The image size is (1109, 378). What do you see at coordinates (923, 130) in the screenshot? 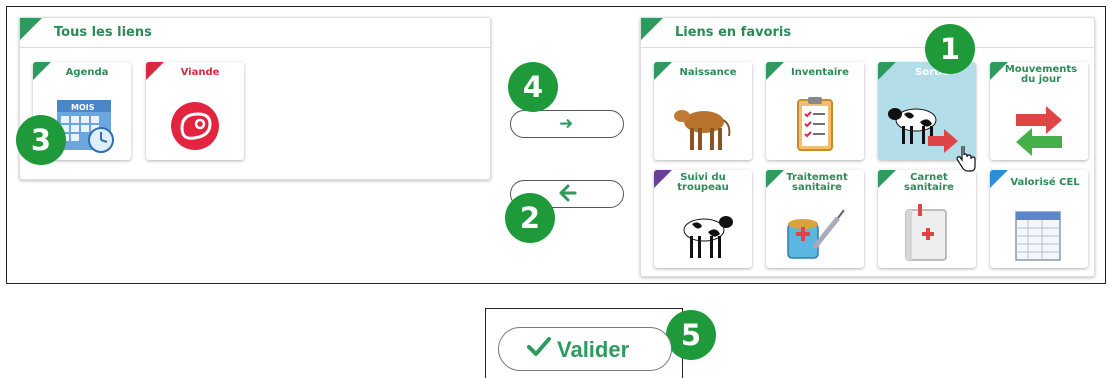
I see `cow-exit-icon` at bounding box center [923, 130].